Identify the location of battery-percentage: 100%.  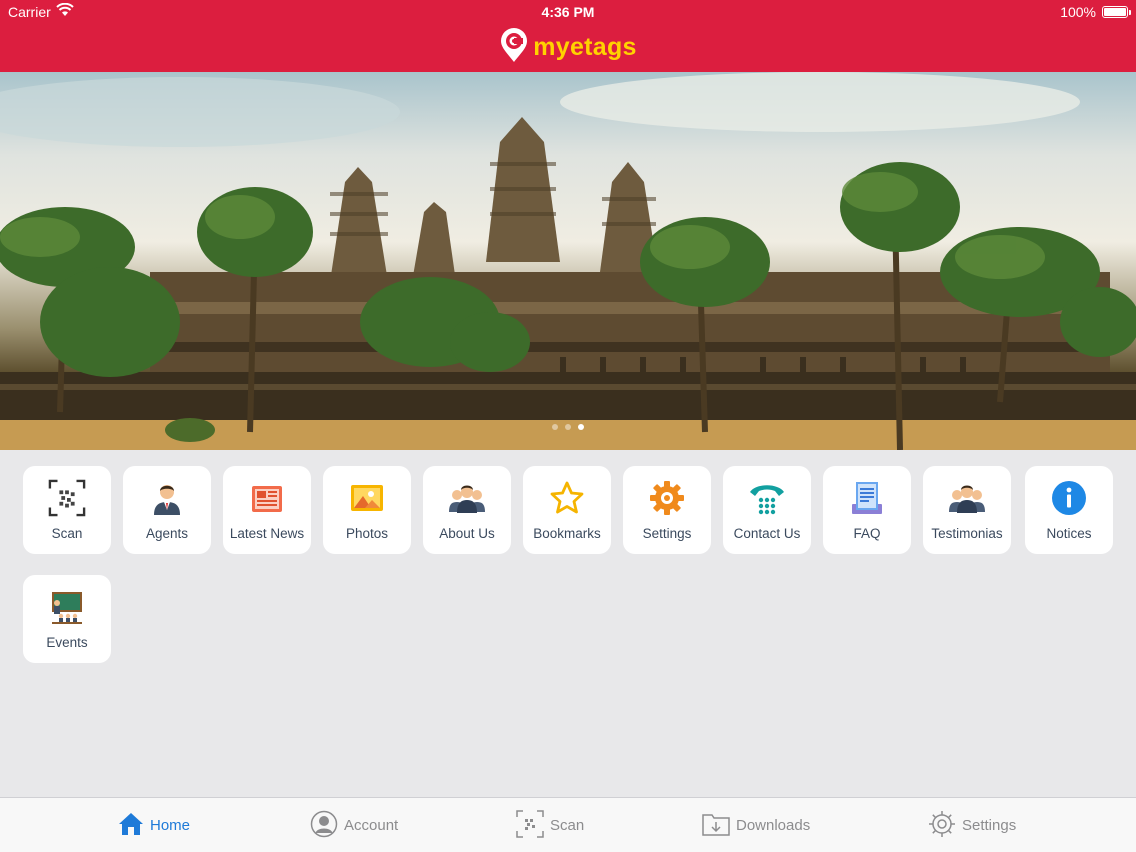
(1078, 12).